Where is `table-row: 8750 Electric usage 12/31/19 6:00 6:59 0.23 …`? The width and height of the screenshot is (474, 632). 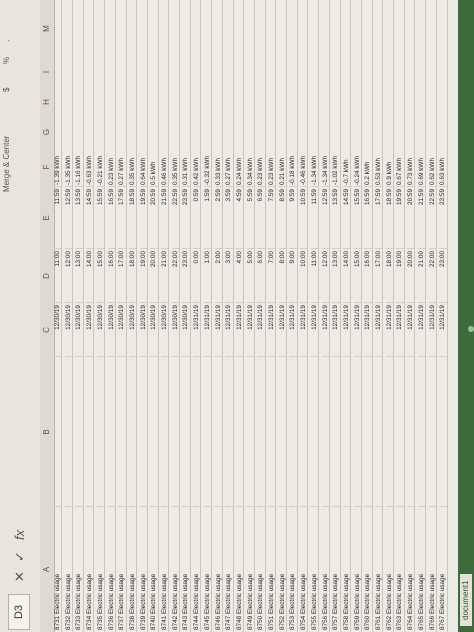 table-row: 8750 Electric usage 12/31/19 6:00 6:59 0.23 … is located at coordinates (261, 316).